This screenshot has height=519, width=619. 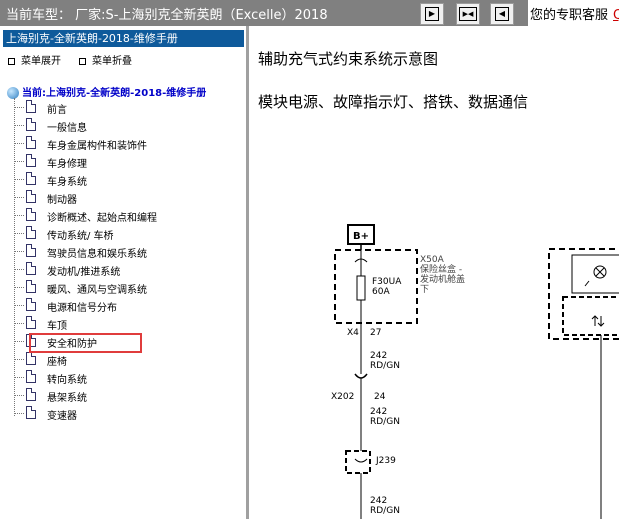 I want to click on tree-item-label: 传动系统/ 车桥, so click(x=80, y=236).